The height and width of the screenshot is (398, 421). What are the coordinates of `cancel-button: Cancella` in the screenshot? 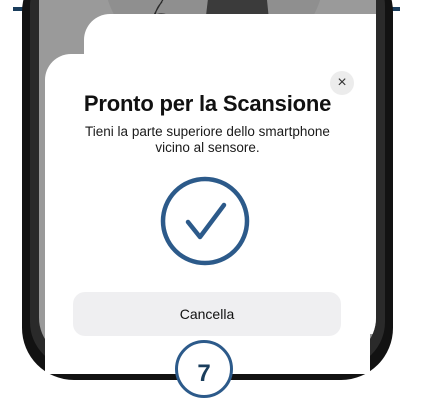 It's located at (207, 314).